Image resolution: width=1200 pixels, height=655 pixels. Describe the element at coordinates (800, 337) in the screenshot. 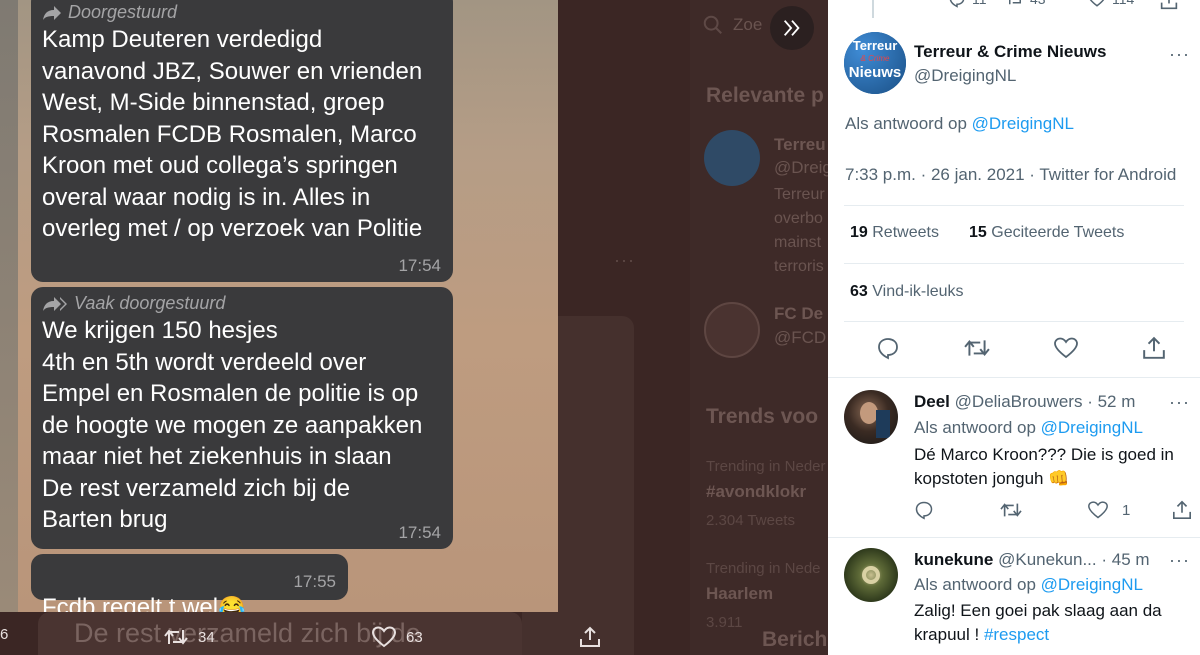

I see `background-account-handle: @FCD` at that location.